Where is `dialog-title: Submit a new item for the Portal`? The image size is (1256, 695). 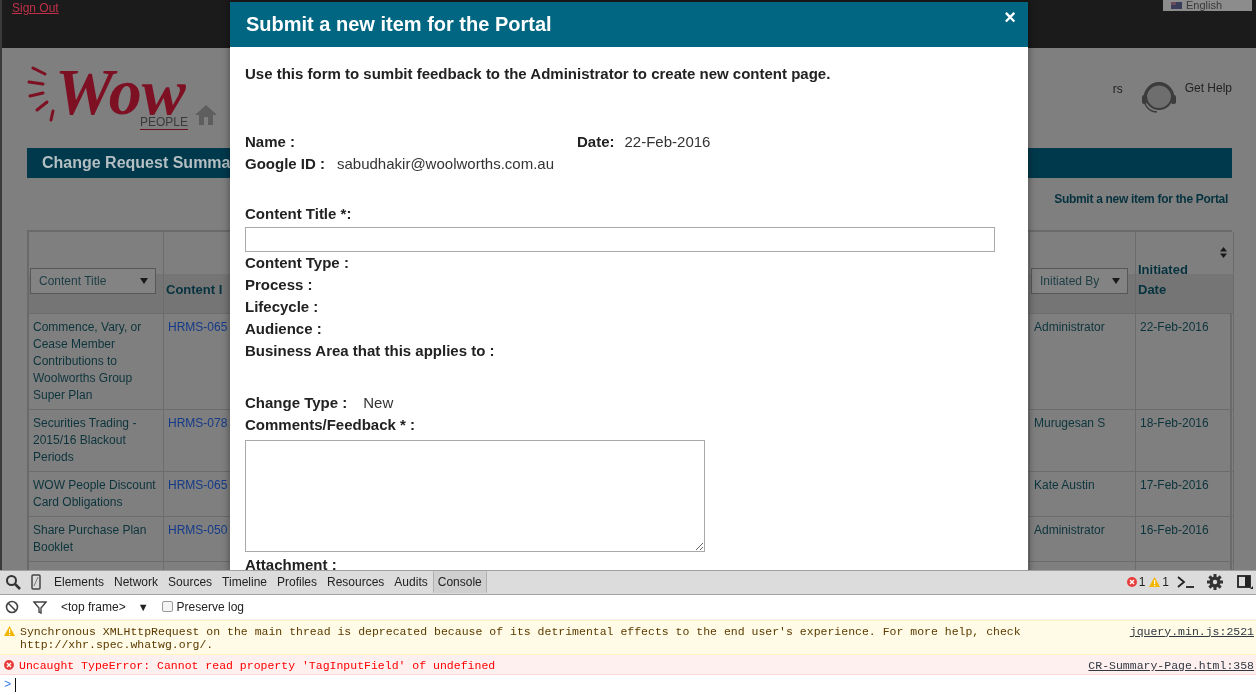 dialog-title: Submit a new item for the Portal is located at coordinates (399, 24).